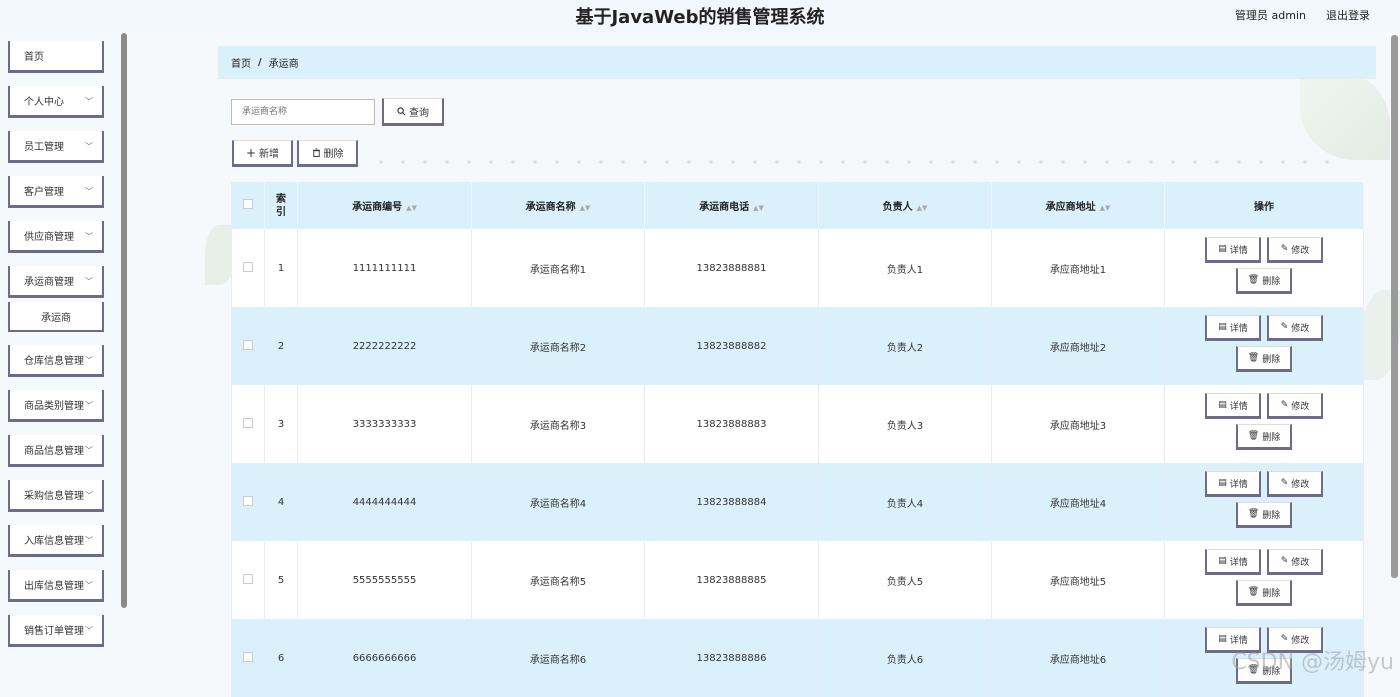  I want to click on sidebar-item: 入库信息管理 ﹀, so click(56, 541).